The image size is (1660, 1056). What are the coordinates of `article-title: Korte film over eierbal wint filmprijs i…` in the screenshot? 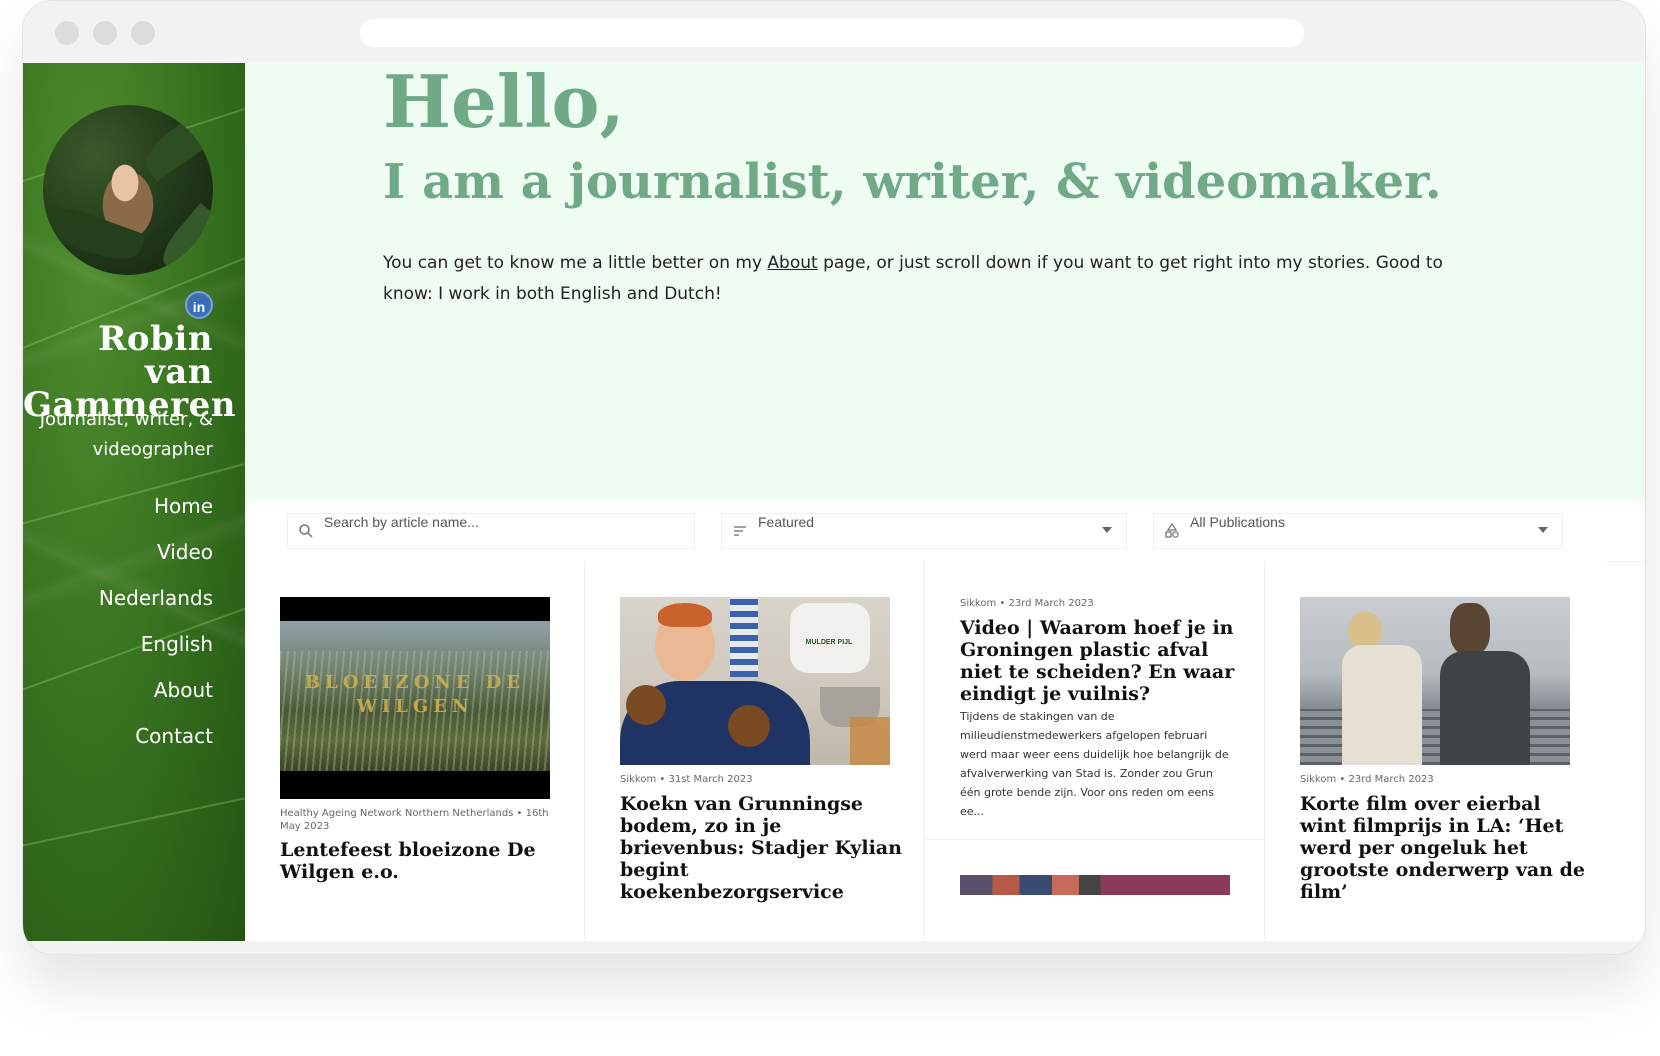 It's located at (1442, 848).